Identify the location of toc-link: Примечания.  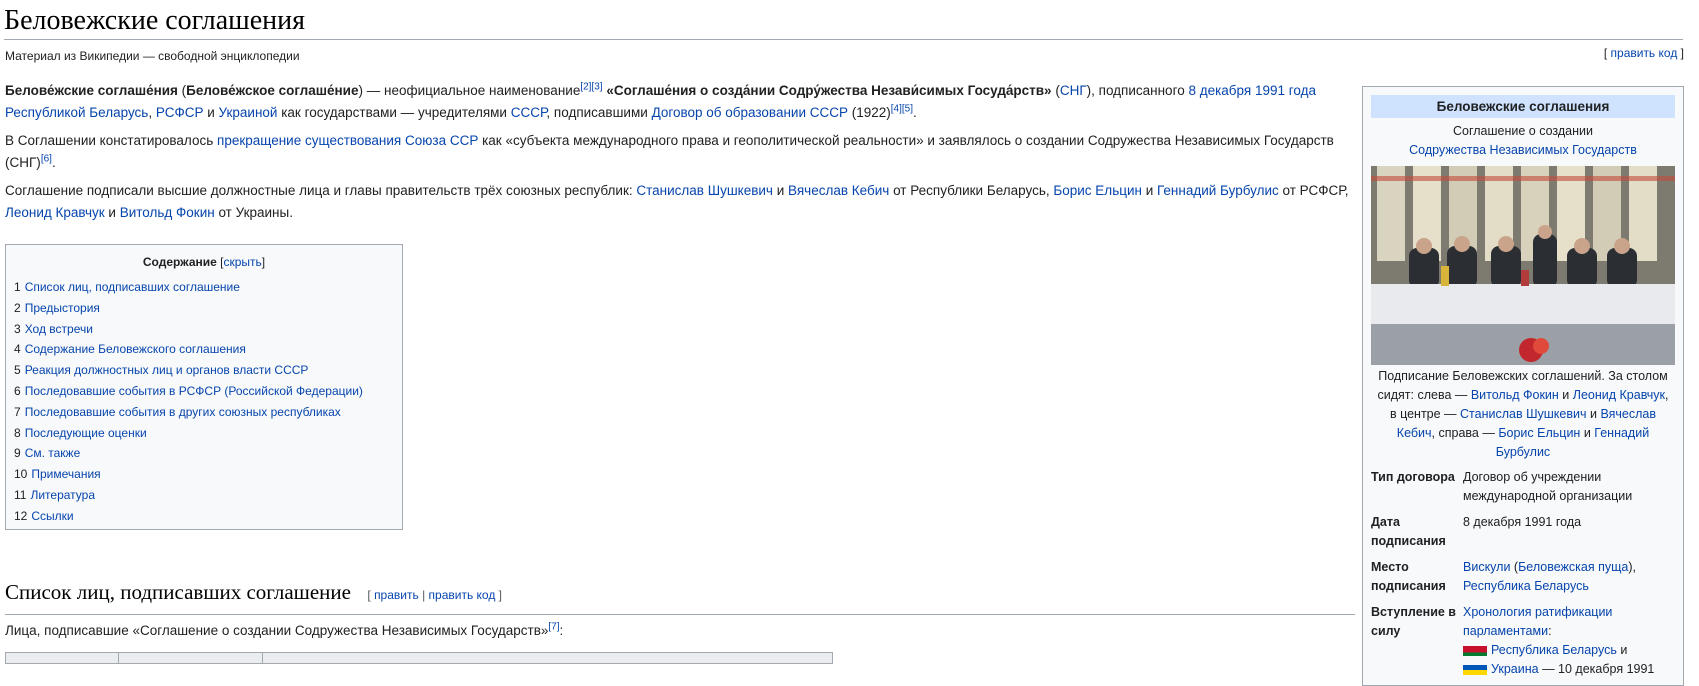
(65, 474).